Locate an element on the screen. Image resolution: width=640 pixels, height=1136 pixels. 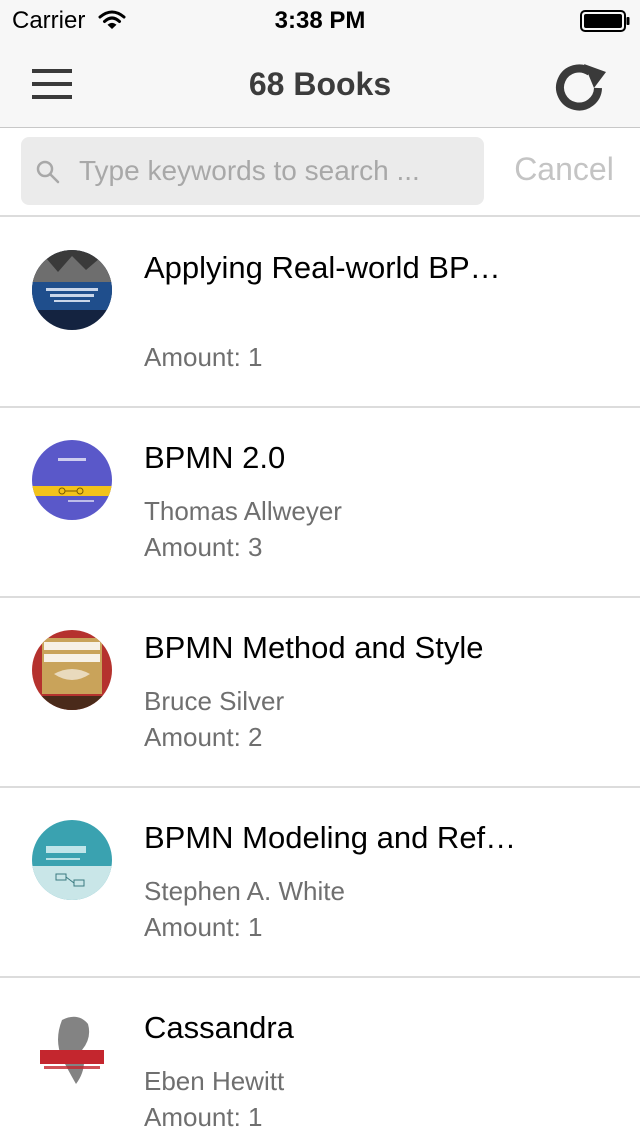
refresh-button is located at coordinates (579, 85).